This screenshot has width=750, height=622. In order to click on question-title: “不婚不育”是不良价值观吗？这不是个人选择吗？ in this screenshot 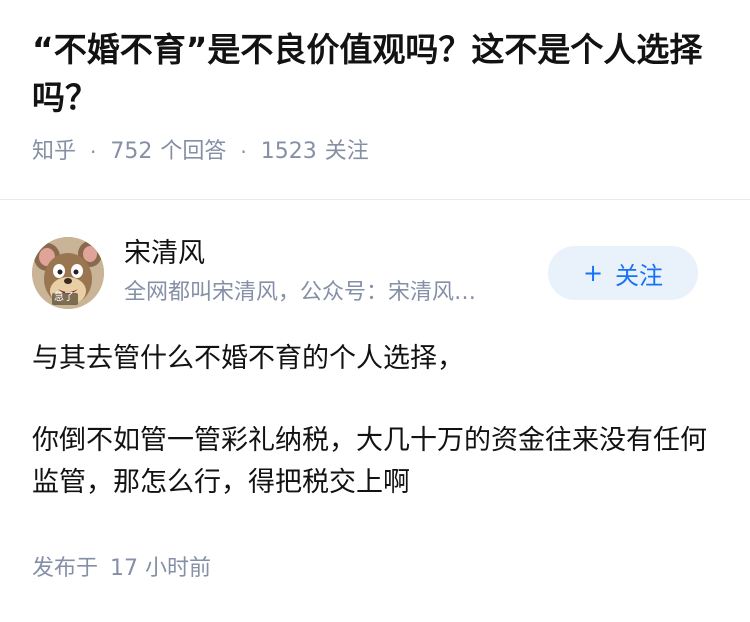, I will do `click(377, 74)`.